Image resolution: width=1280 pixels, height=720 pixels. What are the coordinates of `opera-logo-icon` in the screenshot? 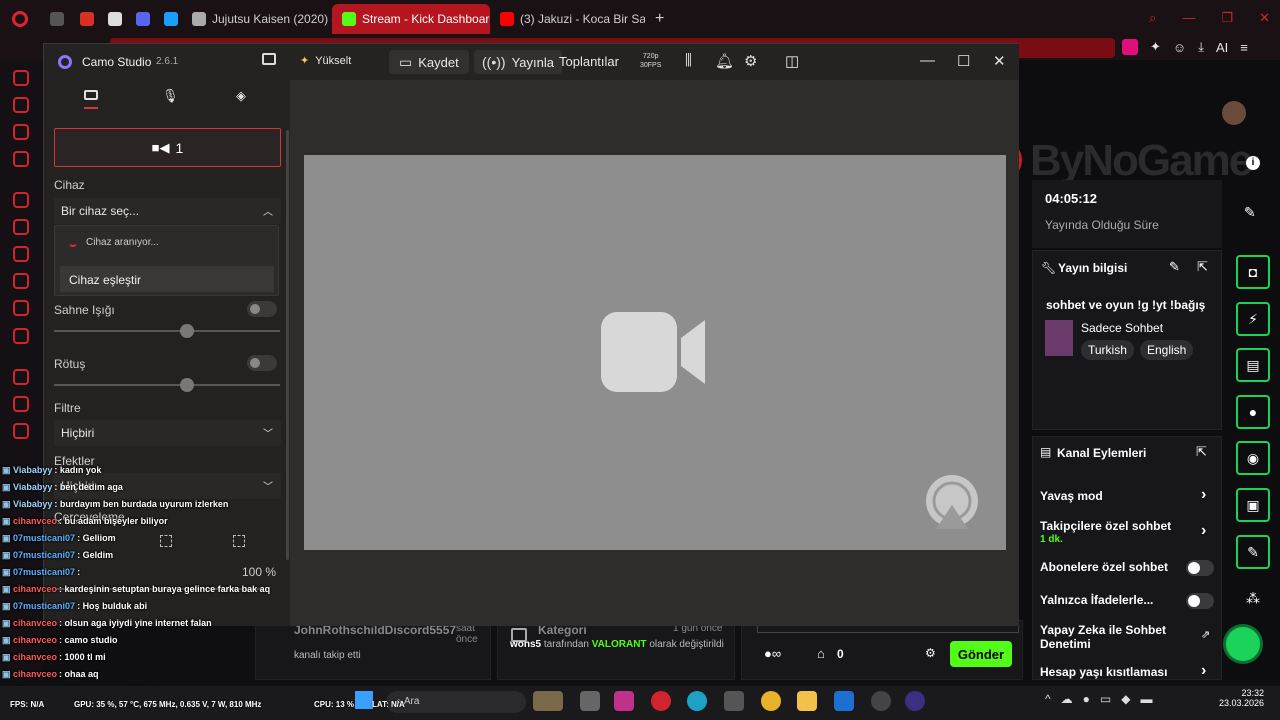 It's located at (20, 19).